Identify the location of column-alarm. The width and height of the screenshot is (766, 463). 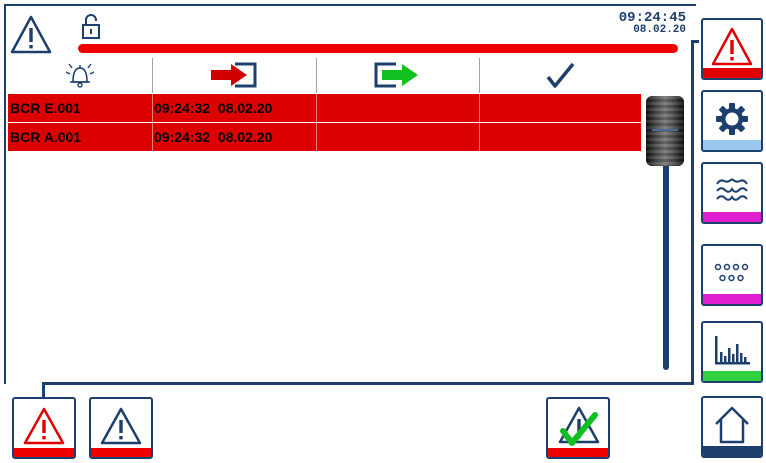
(80, 74).